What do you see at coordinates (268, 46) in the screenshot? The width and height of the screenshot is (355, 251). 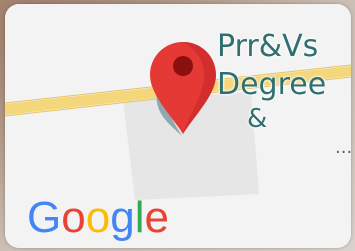 I see `place-label-line-1: Prr&Vs` at bounding box center [268, 46].